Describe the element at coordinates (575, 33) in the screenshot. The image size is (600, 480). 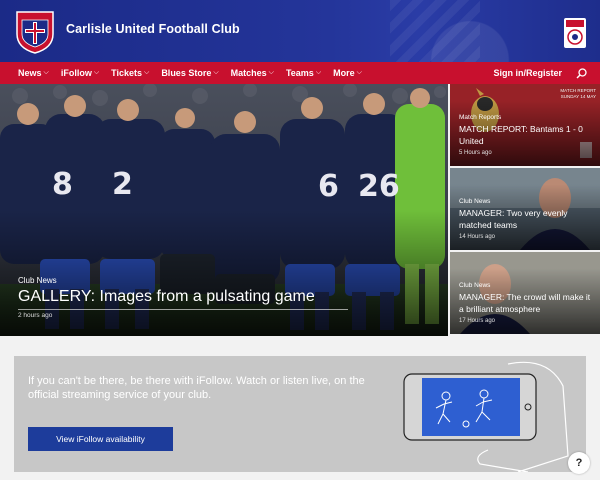
I see `sponsor-badge-icon` at that location.